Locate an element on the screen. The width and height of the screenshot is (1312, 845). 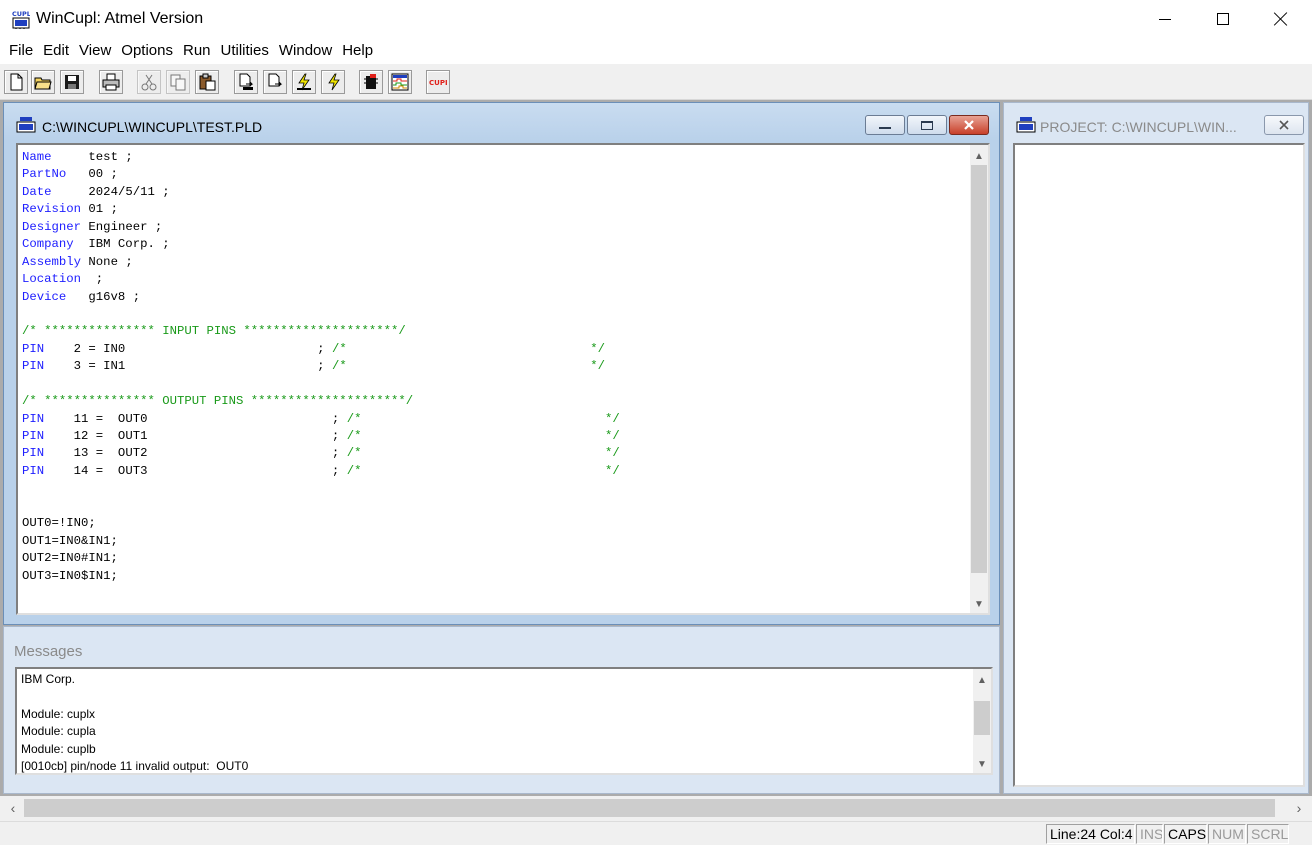
editor-vertical-scrollbar: ▲ ▼ is located at coordinates (979, 379).